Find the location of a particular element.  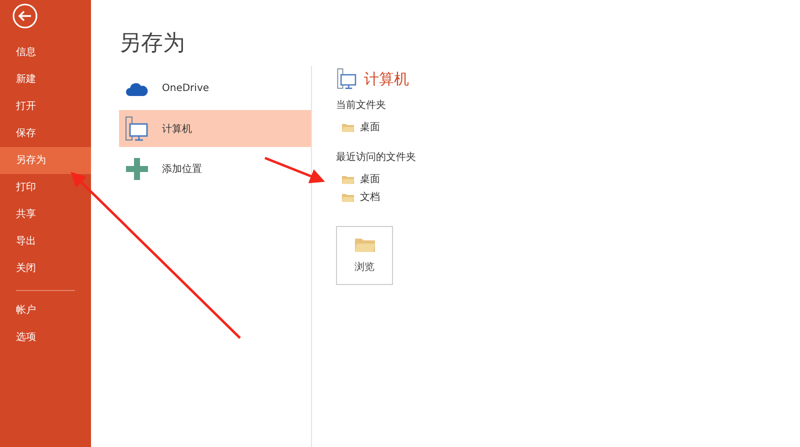

menu-item: 新建 is located at coordinates (45, 79).